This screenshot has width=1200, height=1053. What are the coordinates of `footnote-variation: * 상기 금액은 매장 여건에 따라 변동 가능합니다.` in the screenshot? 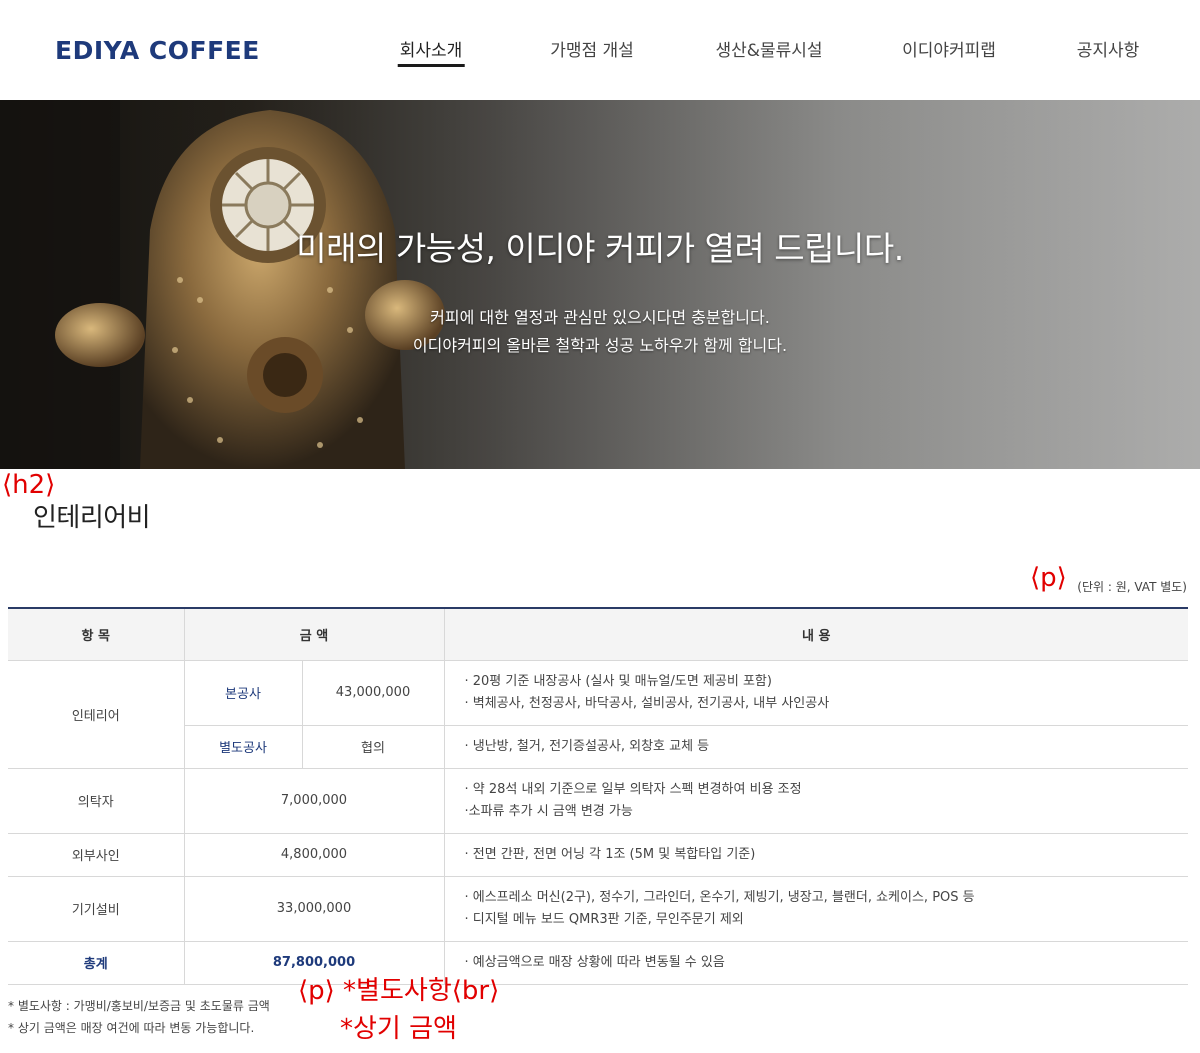 It's located at (131, 1028).